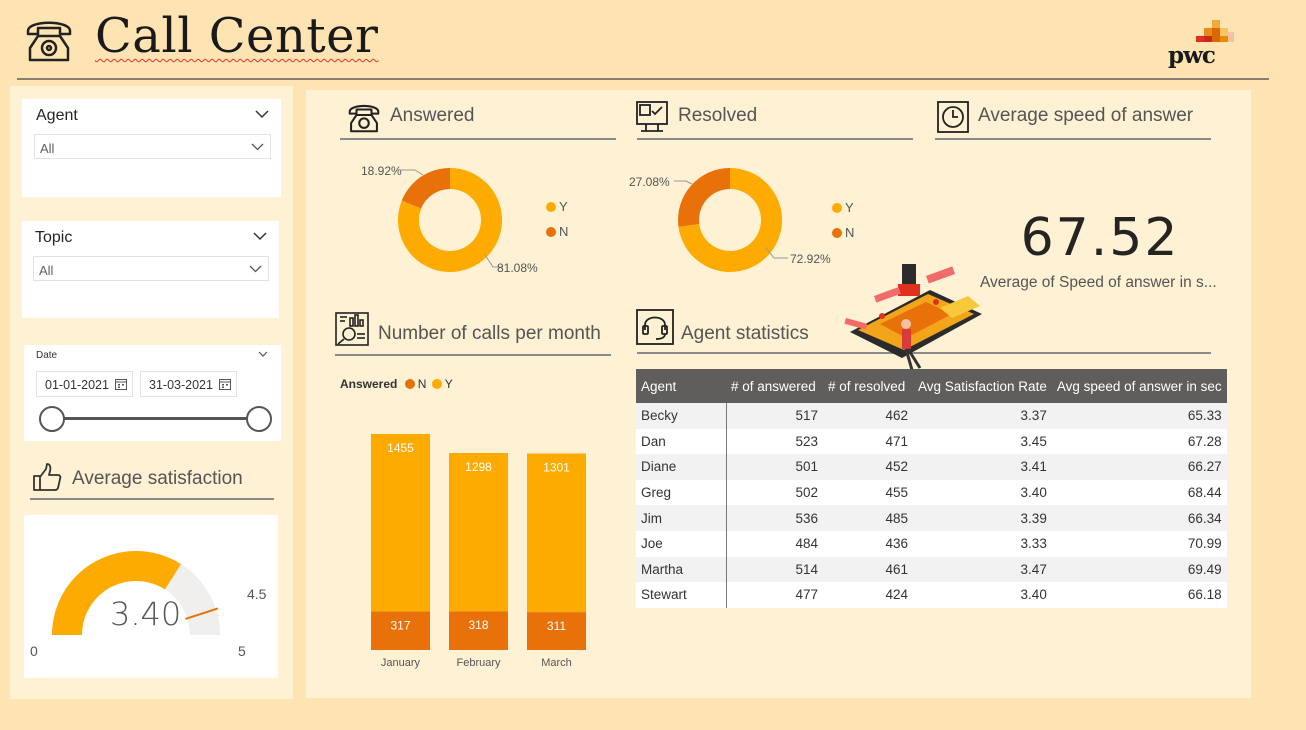 Image resolution: width=1306 pixels, height=730 pixels. I want to click on table-cell: 3.47, so click(982, 569).